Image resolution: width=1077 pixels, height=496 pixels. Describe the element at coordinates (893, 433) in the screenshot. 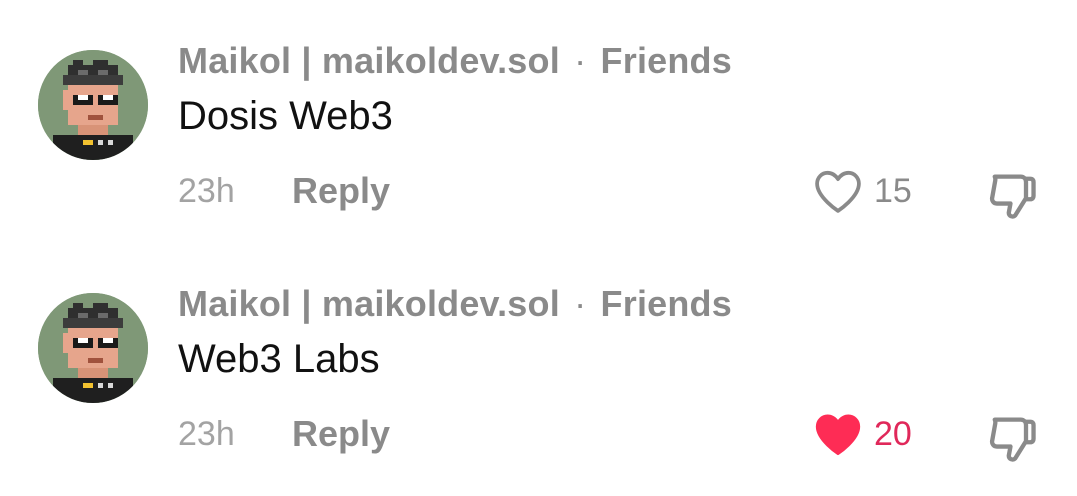

I see `like-count: 20` at that location.